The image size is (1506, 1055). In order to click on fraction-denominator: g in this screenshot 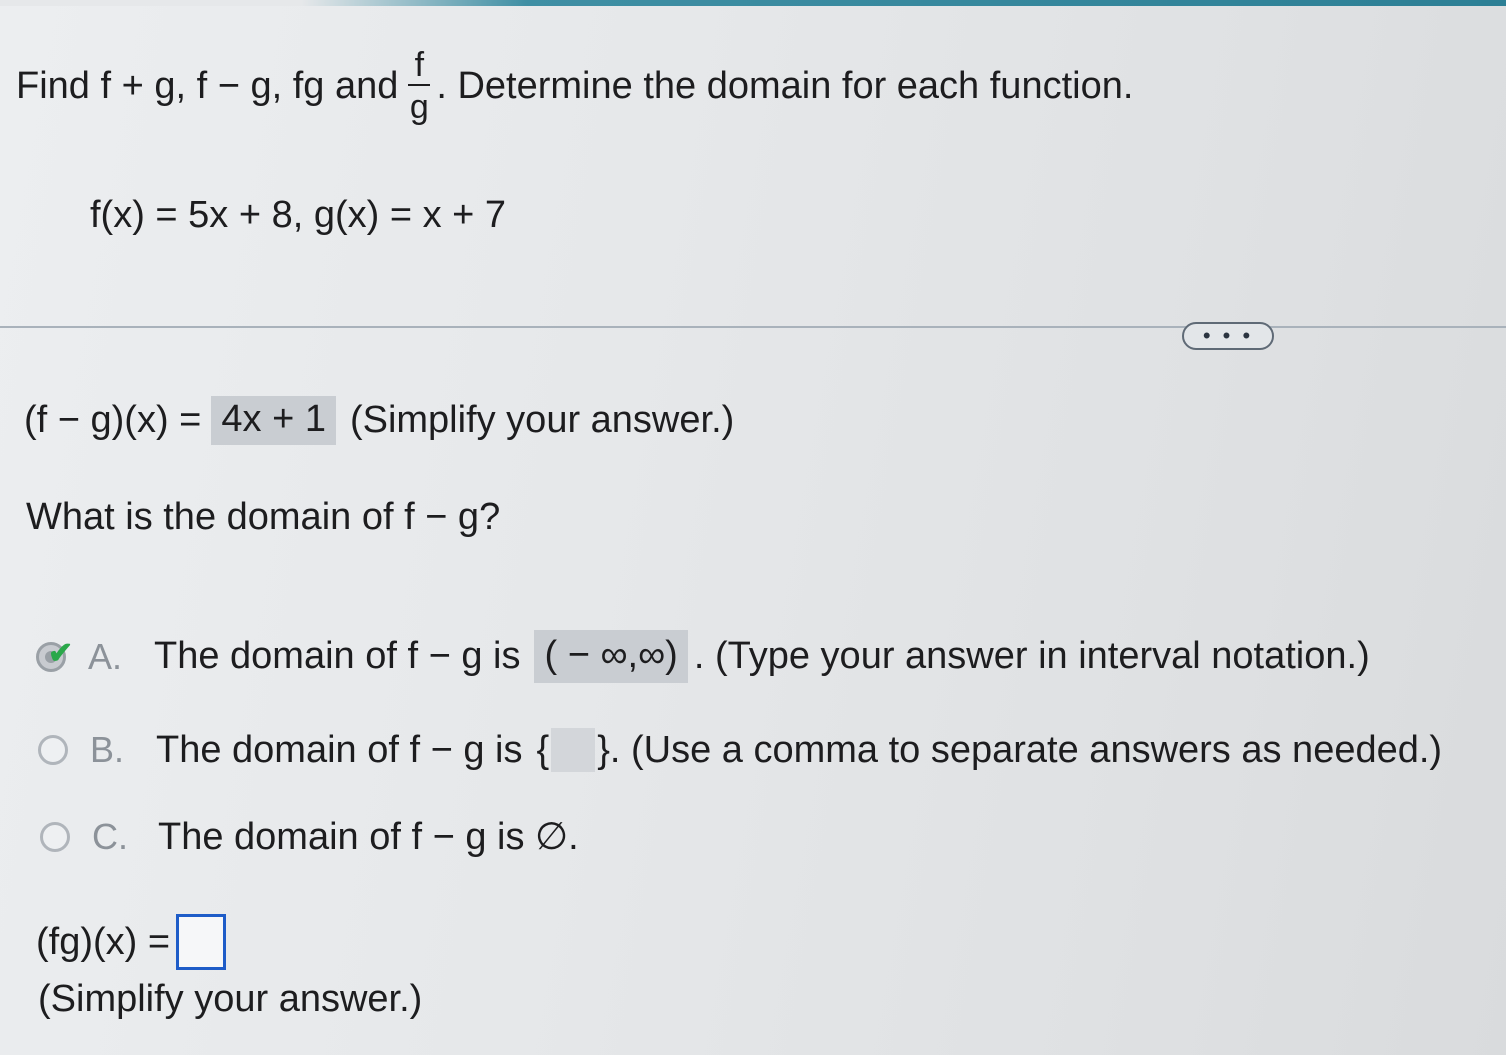, I will do `click(419, 107)`.